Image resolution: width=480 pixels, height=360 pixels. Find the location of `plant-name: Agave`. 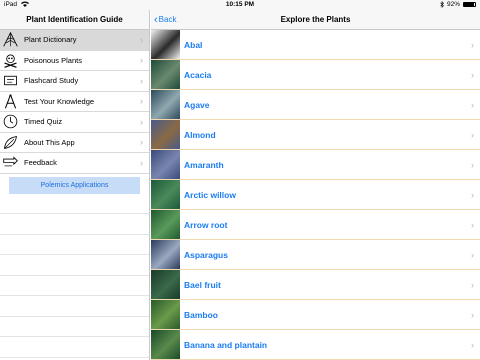

plant-name: Agave is located at coordinates (197, 104).